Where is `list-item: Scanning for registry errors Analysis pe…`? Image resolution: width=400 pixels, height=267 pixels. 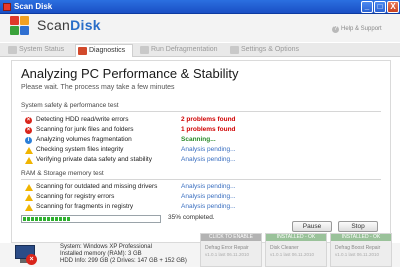
list-item: Scanning for registry errors Analysis pe… is located at coordinates (205, 197).